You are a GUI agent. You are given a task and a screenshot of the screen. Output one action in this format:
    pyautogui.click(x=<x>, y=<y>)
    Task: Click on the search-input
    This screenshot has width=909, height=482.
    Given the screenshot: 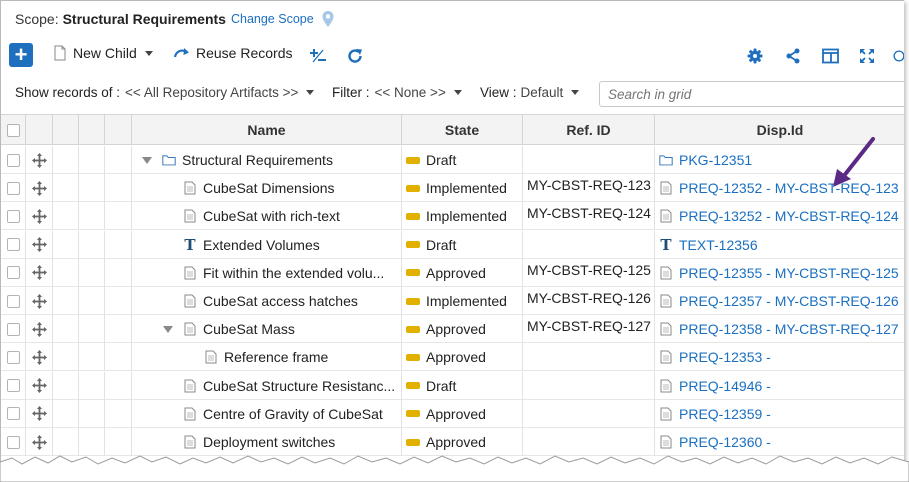 What is the action you would take?
    pyautogui.click(x=751, y=94)
    